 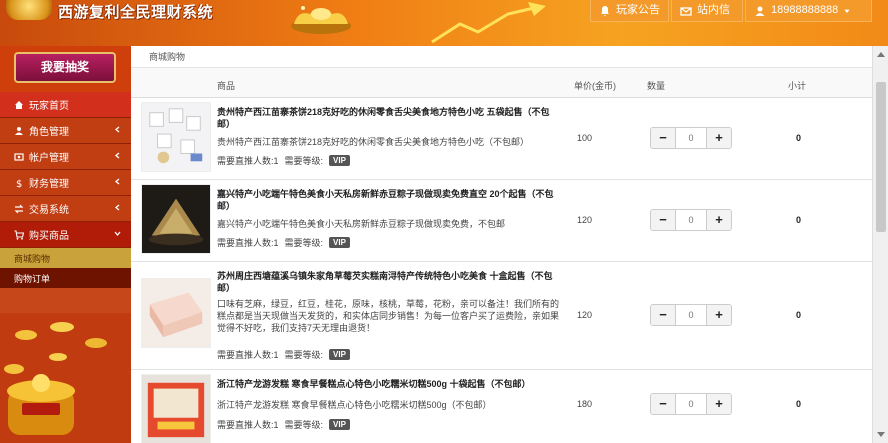 I want to click on sidebar-item-home: 玩家首页, so click(x=65, y=105).